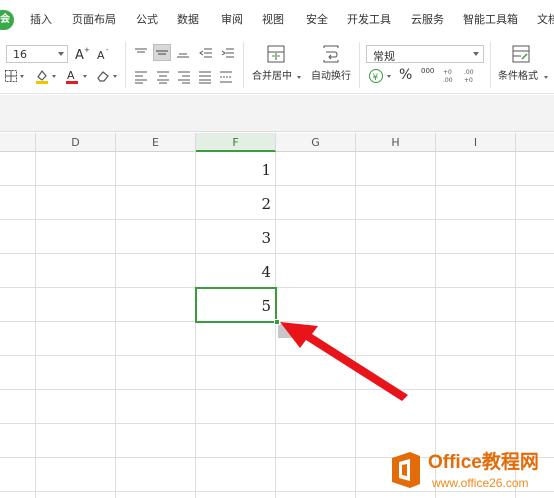 The image size is (554, 498). What do you see at coordinates (103, 76) in the screenshot?
I see `eraser-icon` at bounding box center [103, 76].